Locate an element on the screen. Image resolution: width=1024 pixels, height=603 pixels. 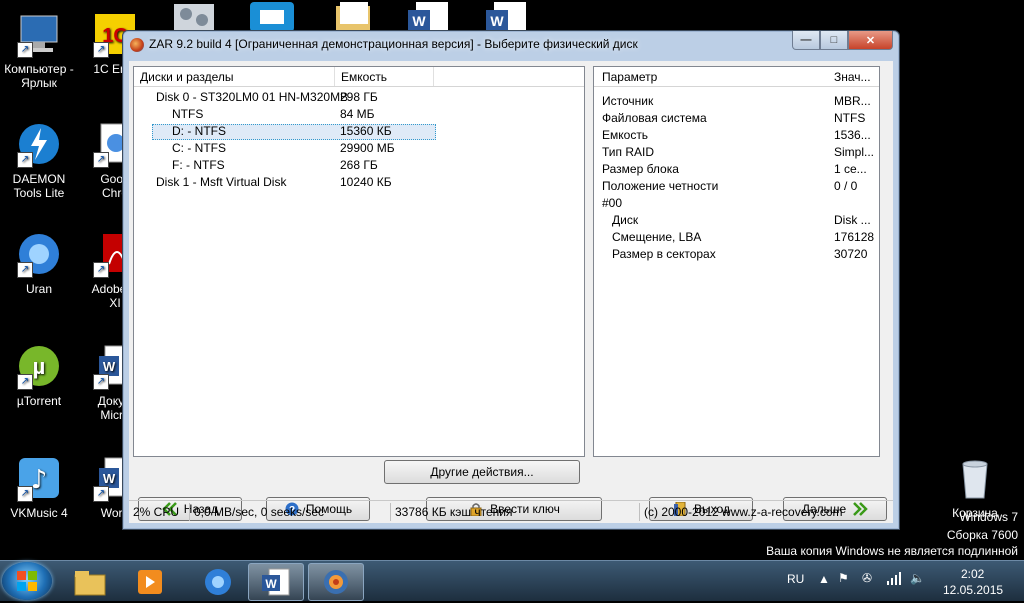
minimize-button: — is located at coordinates (806, 40).